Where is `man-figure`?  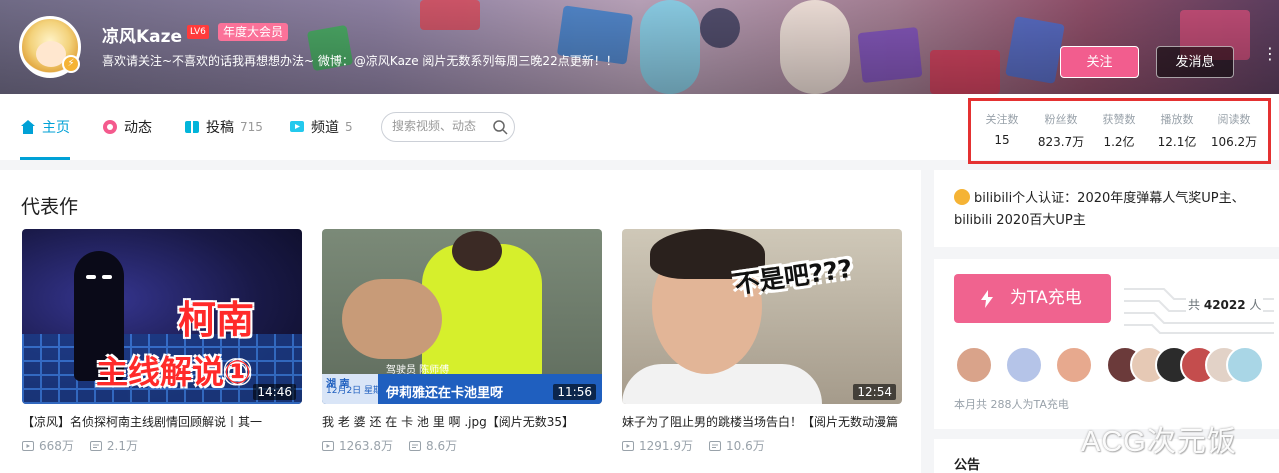
man-figure is located at coordinates (392, 319).